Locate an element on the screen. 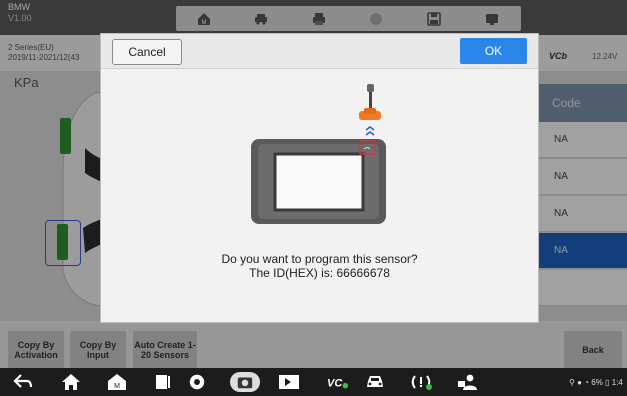 This screenshot has height=396, width=627. svg-text: M is located at coordinates (117, 386).